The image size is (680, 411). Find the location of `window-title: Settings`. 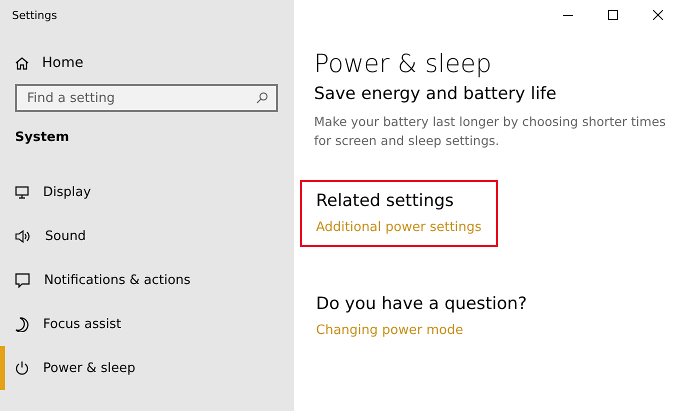

window-title: Settings is located at coordinates (35, 15).